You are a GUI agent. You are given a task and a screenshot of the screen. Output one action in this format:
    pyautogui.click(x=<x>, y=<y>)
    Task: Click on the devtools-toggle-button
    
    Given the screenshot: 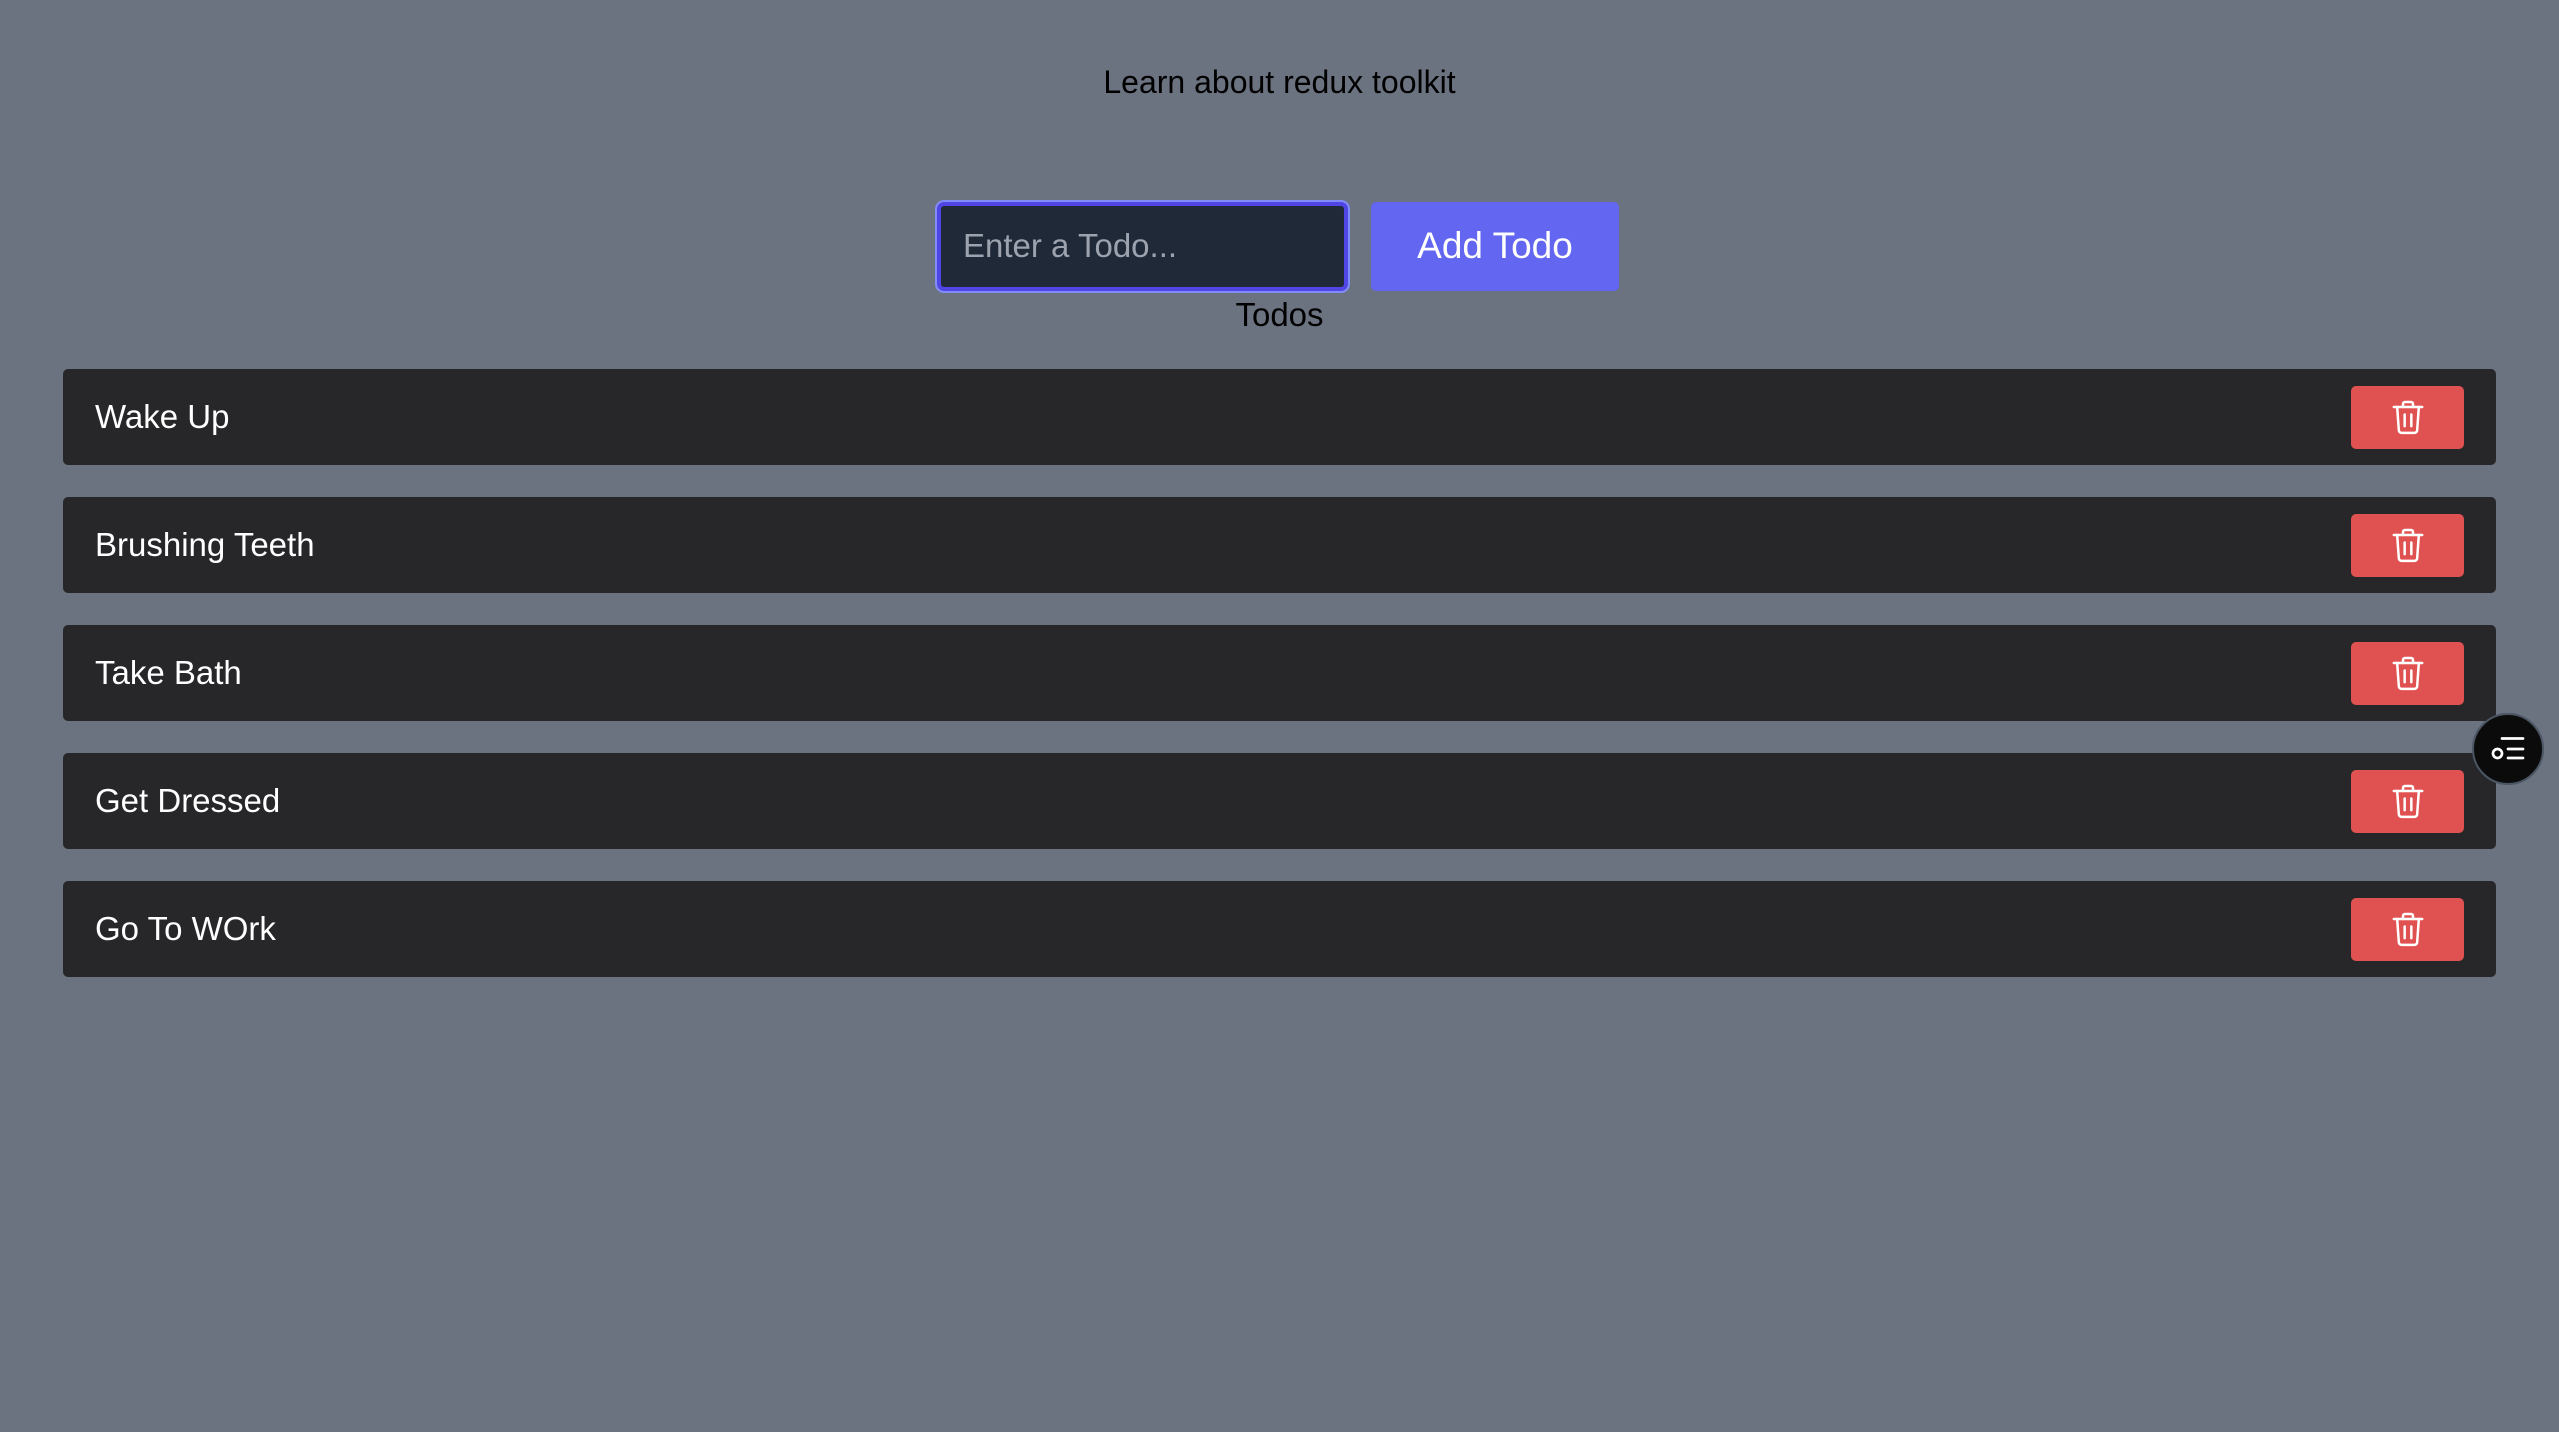 What is the action you would take?
    pyautogui.click(x=2508, y=749)
    